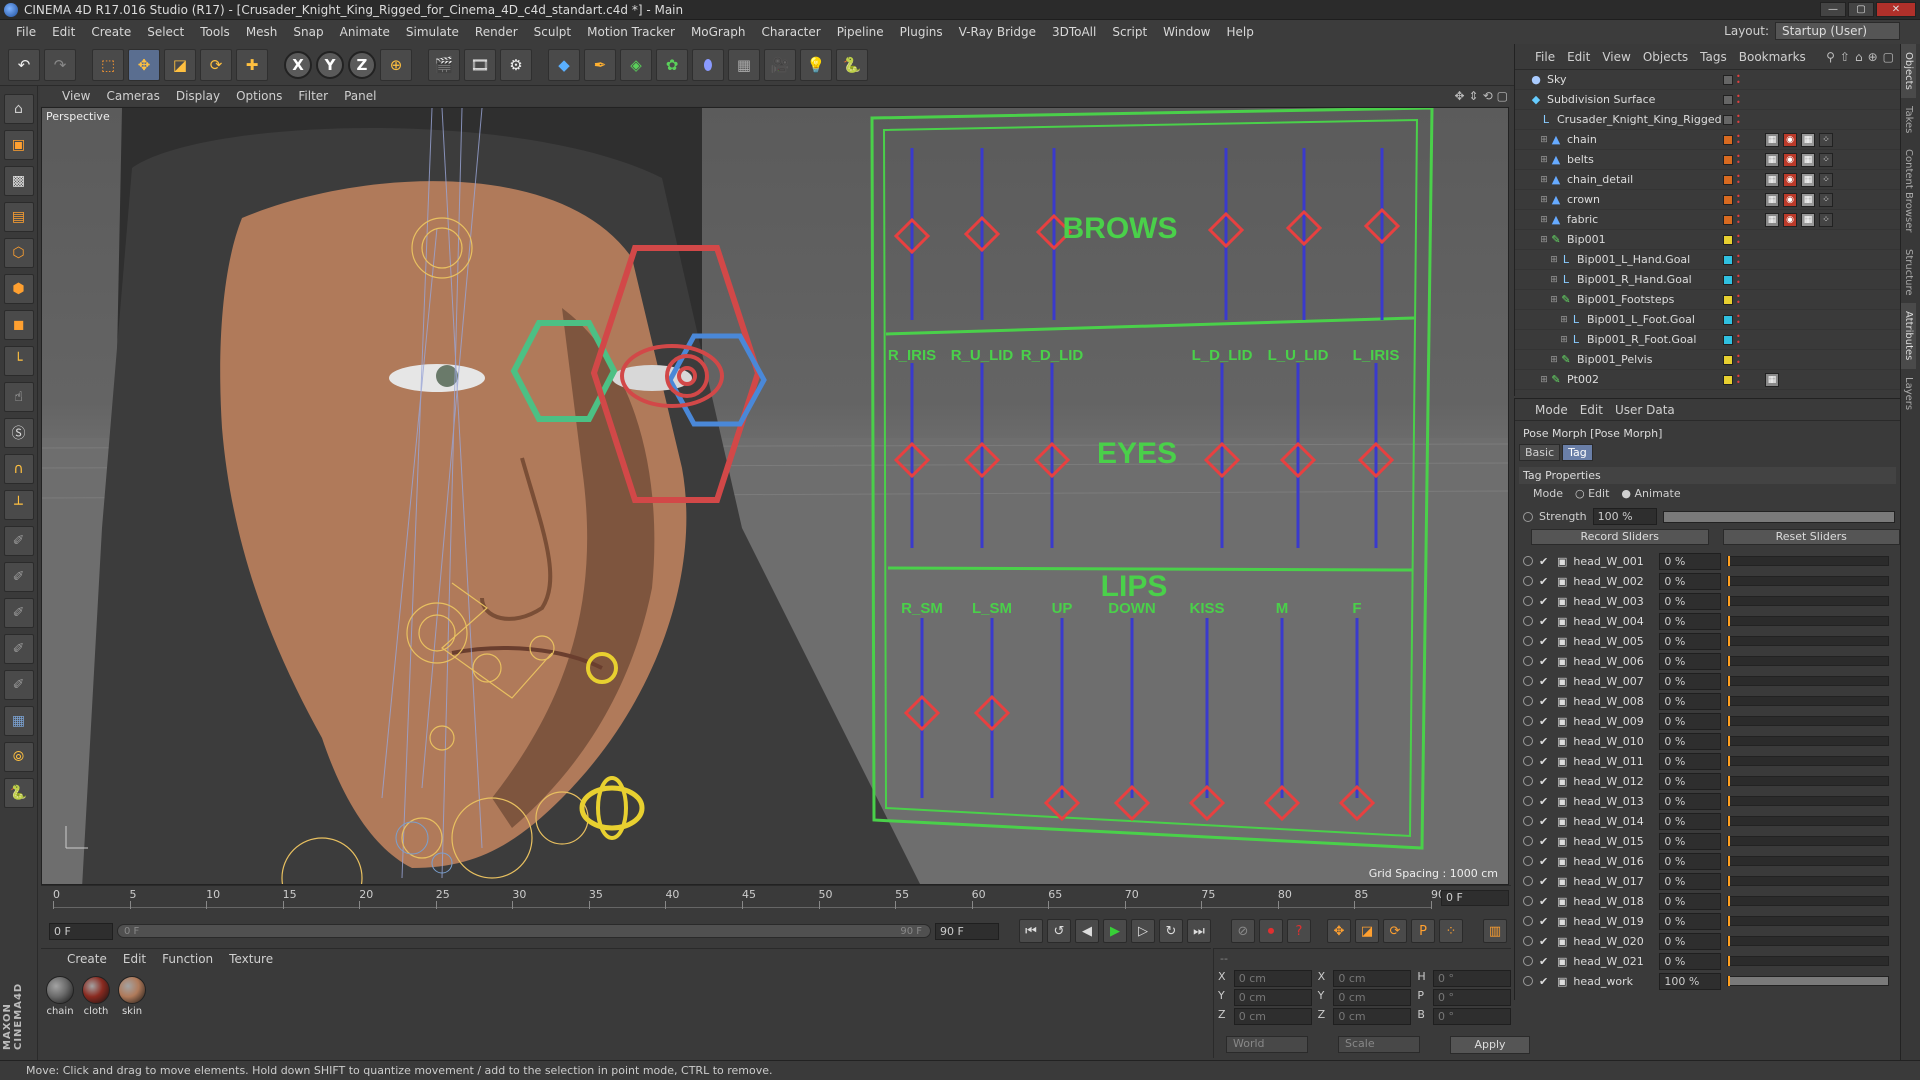  I want to click on menu-character: Character, so click(790, 32).